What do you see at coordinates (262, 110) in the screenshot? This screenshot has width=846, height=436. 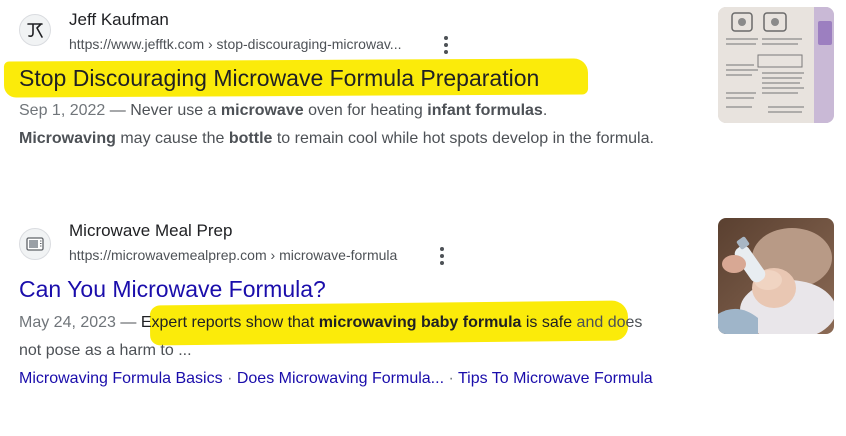 I see `snippet-bold: microwave` at bounding box center [262, 110].